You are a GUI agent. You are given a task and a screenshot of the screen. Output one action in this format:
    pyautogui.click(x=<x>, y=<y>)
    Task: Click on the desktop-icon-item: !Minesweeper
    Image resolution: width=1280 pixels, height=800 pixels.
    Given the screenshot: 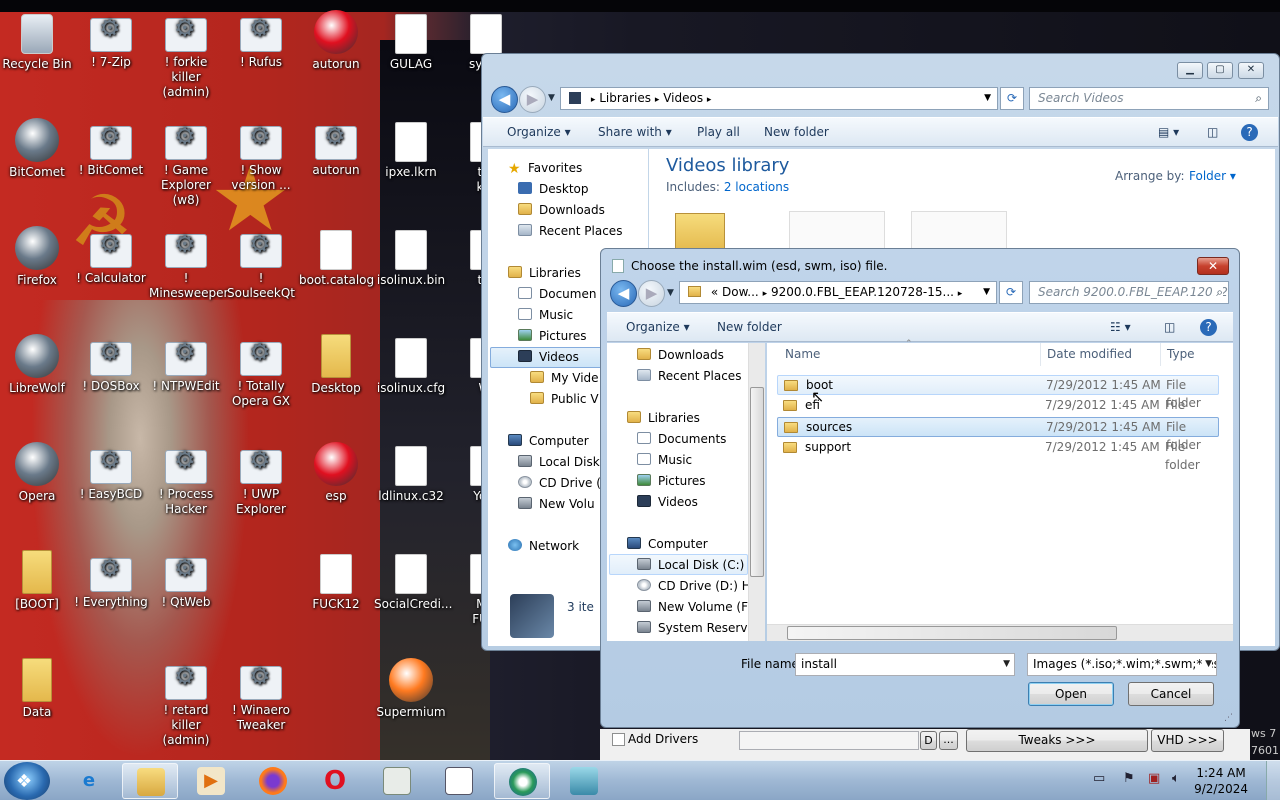 What is the action you would take?
    pyautogui.click(x=188, y=263)
    